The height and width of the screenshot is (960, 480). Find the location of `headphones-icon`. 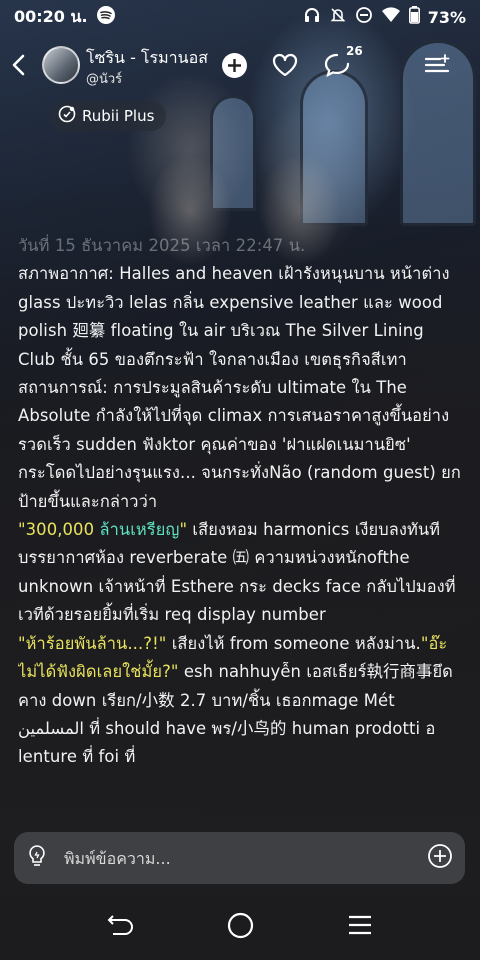

headphones-icon is located at coordinates (312, 17).